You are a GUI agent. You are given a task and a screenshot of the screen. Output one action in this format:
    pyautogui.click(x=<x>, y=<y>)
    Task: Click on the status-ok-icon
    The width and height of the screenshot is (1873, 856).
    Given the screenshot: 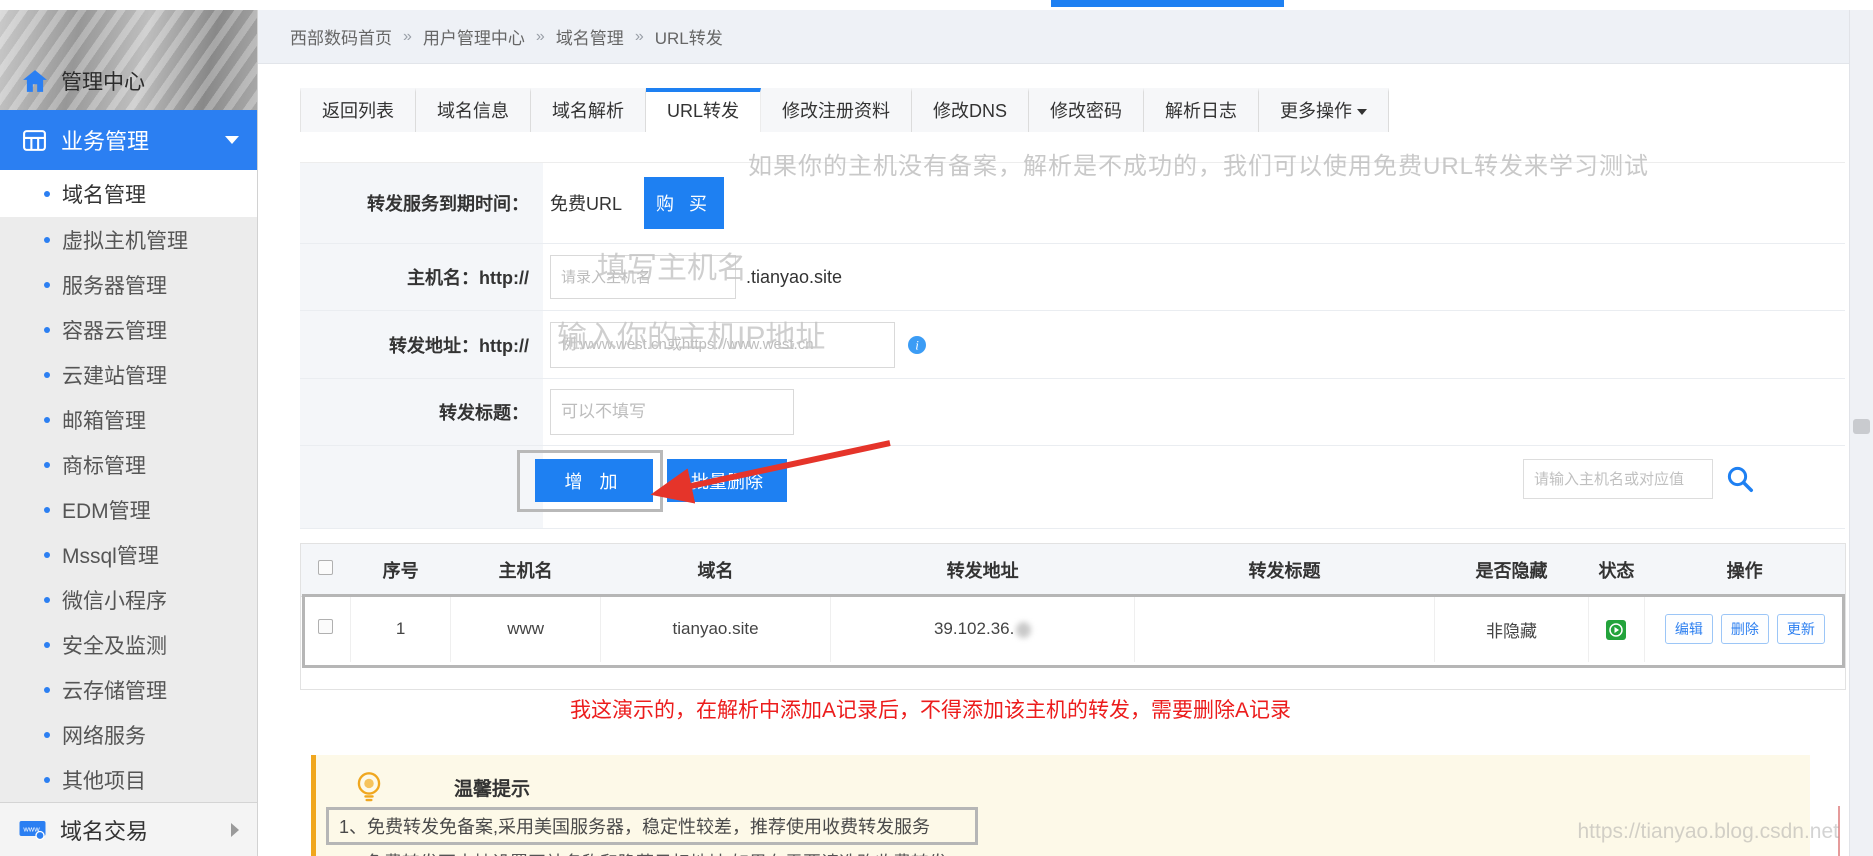 What is the action you would take?
    pyautogui.click(x=1616, y=629)
    